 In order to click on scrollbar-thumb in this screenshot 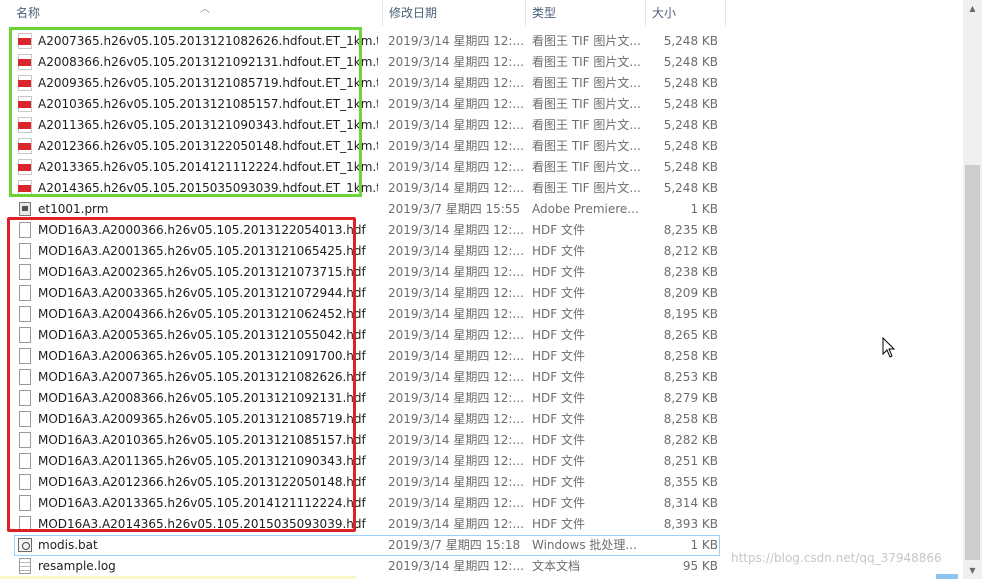, I will do `click(972, 362)`.